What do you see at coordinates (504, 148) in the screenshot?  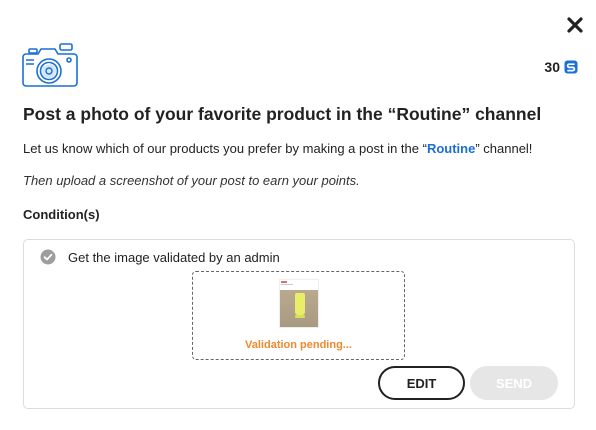 I see `description-text-end: ” channel!` at bounding box center [504, 148].